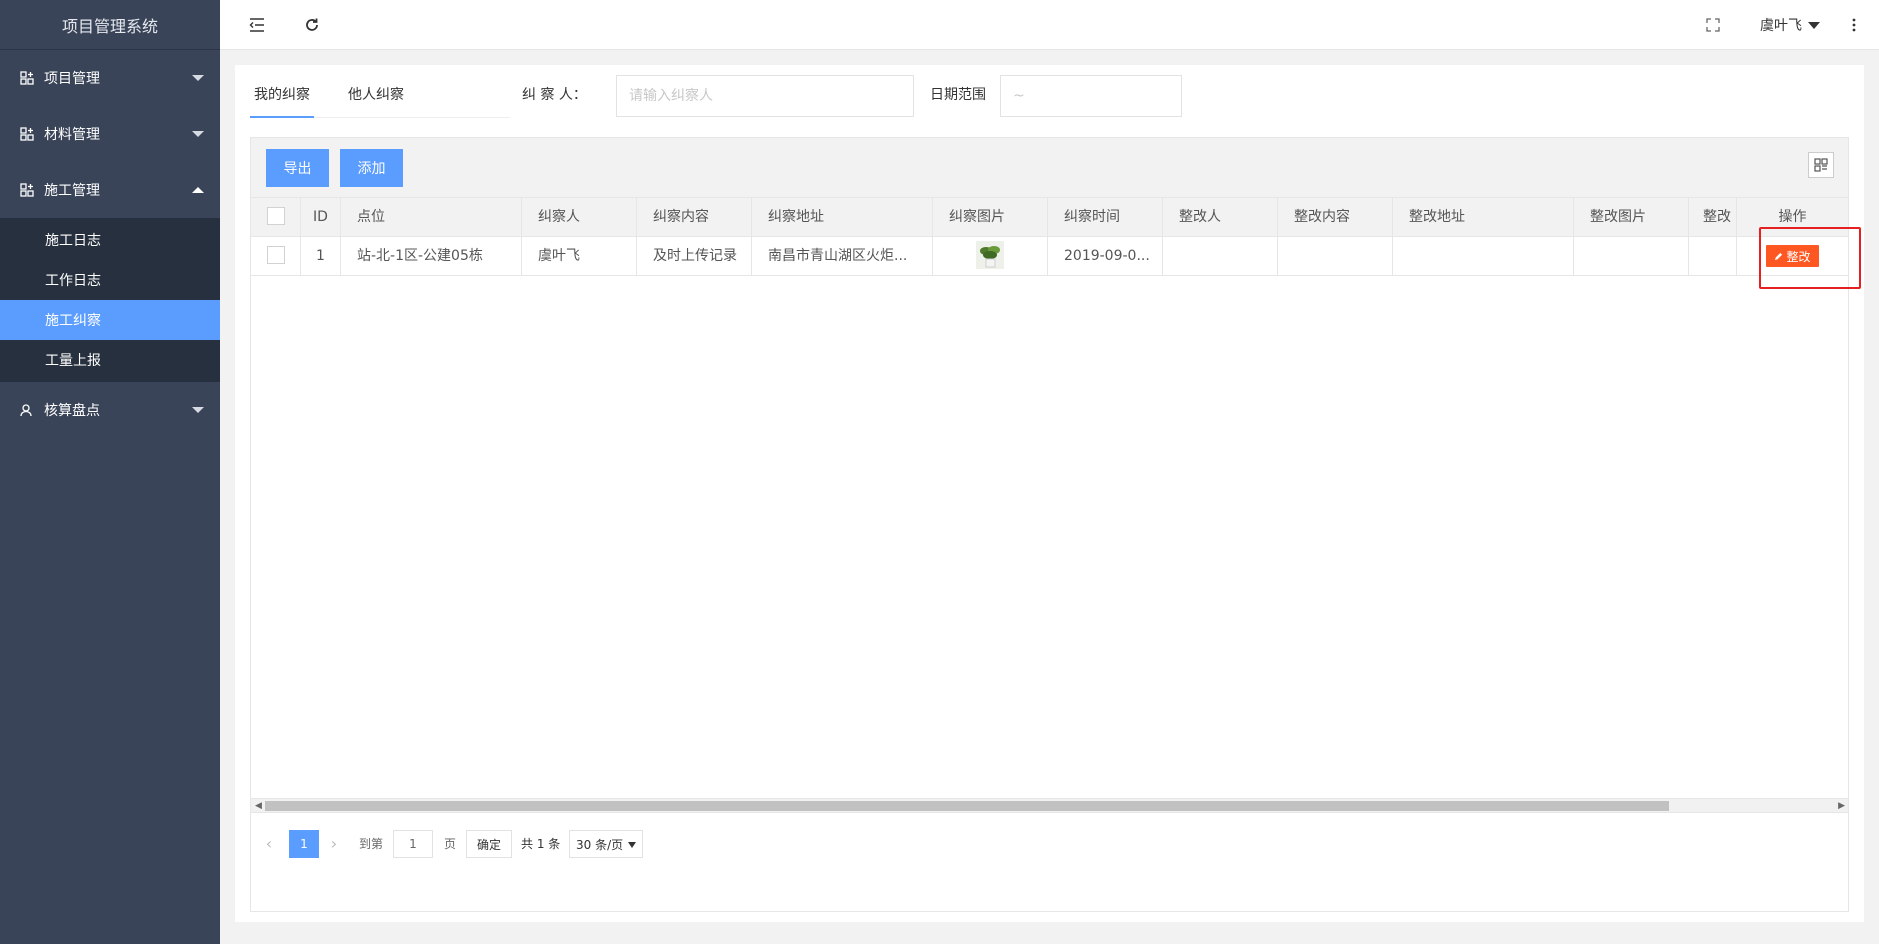 This screenshot has height=944, width=1879. Describe the element at coordinates (198, 190) in the screenshot. I see `chevron-up-icon` at that location.